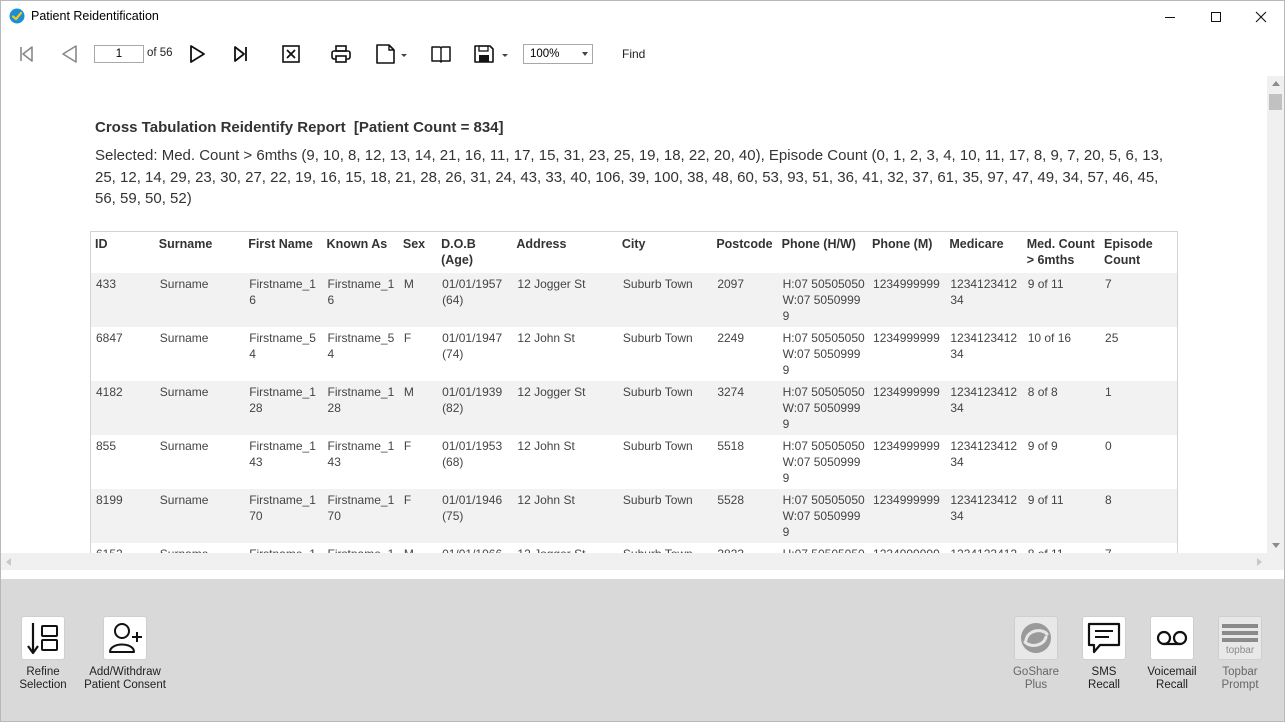  I want to click on horizontal-scrollbar, so click(634, 561).